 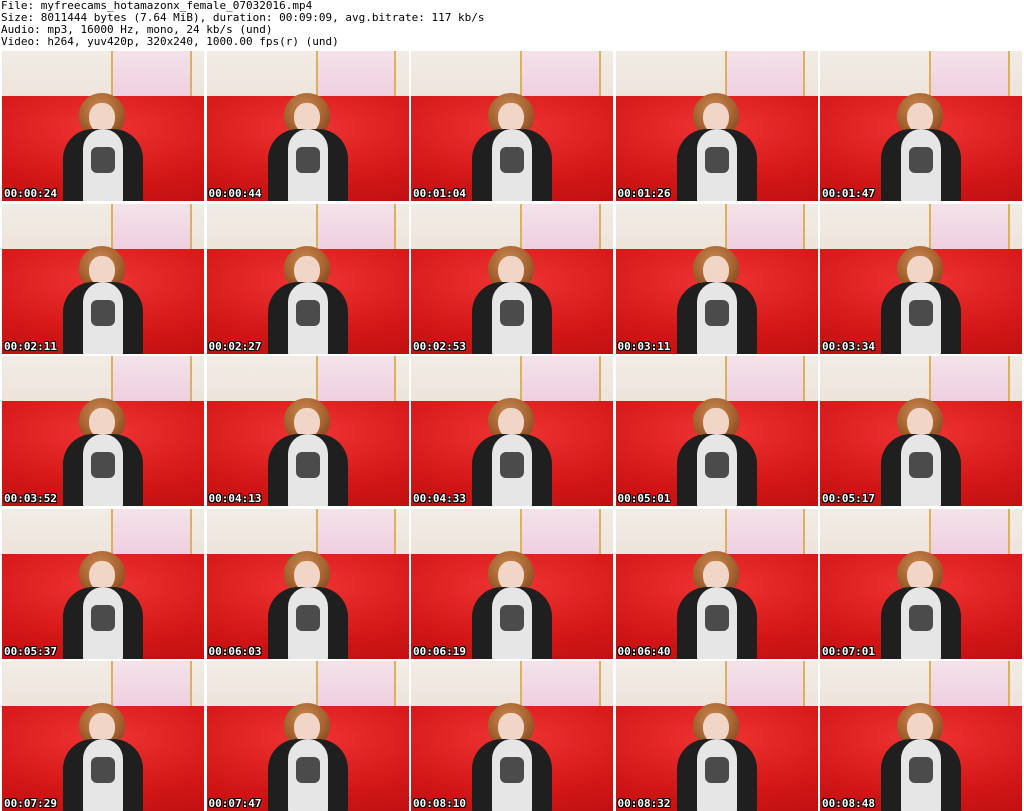 What do you see at coordinates (848, 346) in the screenshot?
I see `thumbnail-timestamp: 00:03:34` at bounding box center [848, 346].